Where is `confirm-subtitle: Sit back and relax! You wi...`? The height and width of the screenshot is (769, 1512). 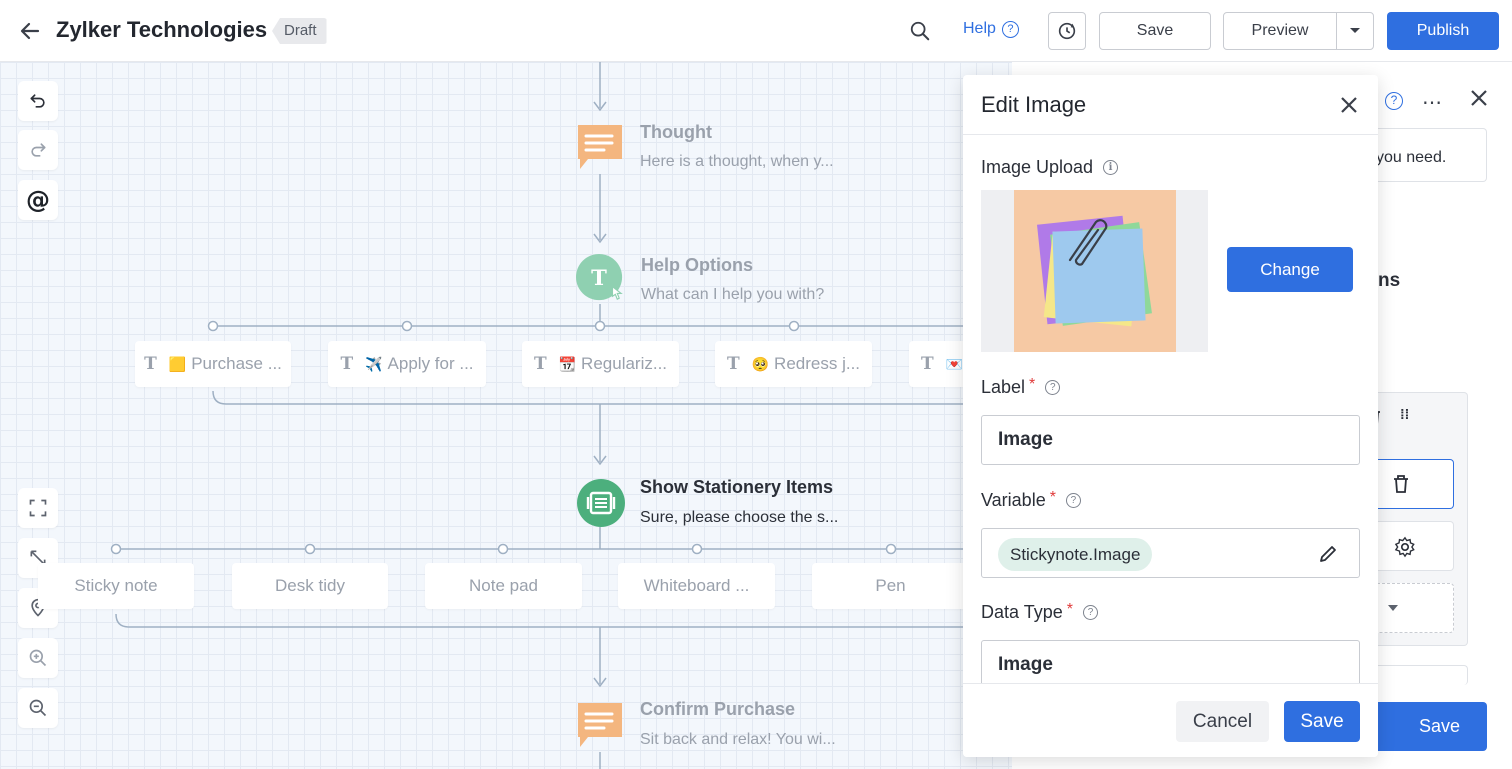
confirm-subtitle: Sit back and relax! You wi... is located at coordinates (738, 739).